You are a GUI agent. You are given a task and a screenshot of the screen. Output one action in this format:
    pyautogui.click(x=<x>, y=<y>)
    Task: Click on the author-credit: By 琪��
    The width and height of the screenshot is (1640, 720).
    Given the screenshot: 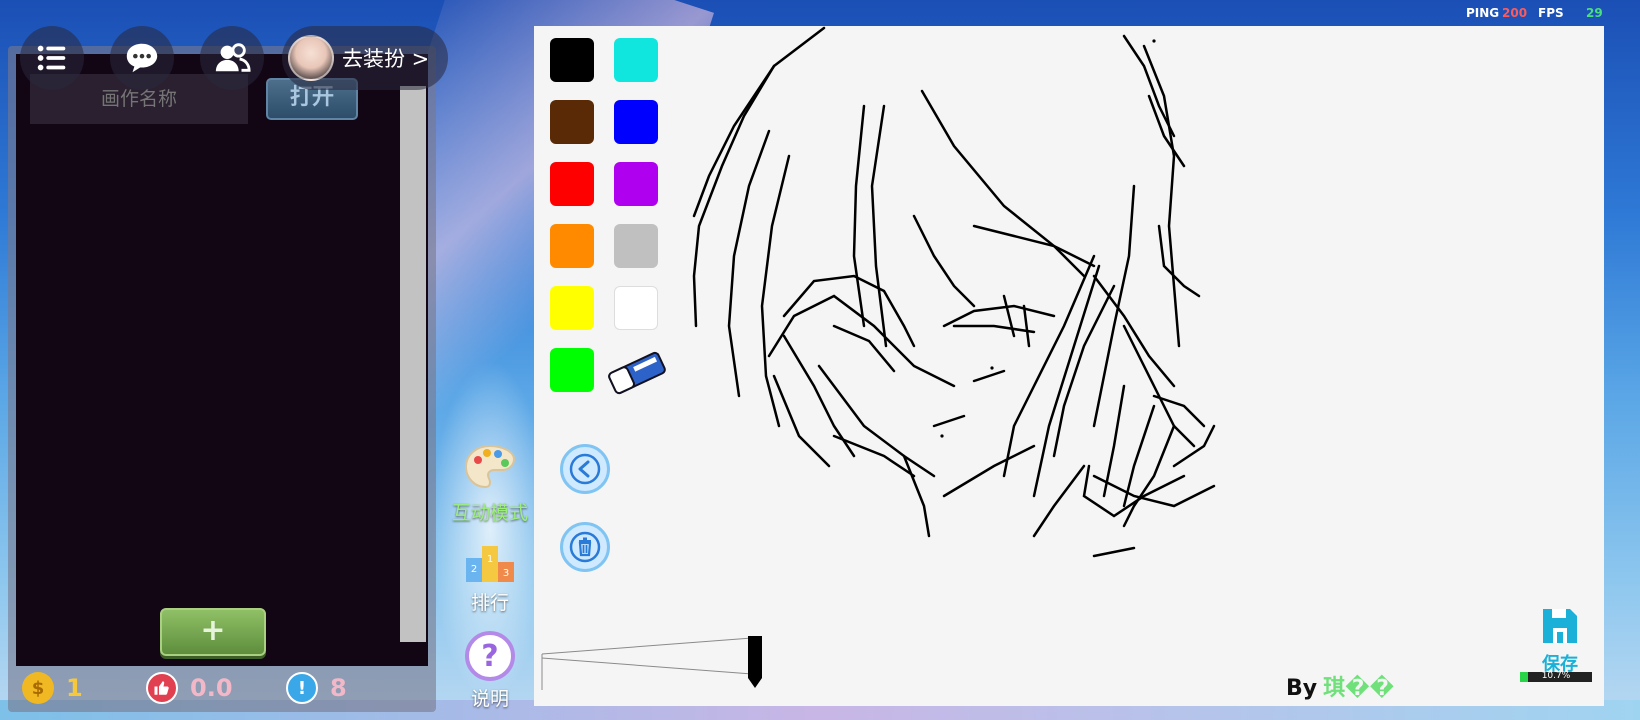 What is the action you would take?
    pyautogui.click(x=1340, y=686)
    